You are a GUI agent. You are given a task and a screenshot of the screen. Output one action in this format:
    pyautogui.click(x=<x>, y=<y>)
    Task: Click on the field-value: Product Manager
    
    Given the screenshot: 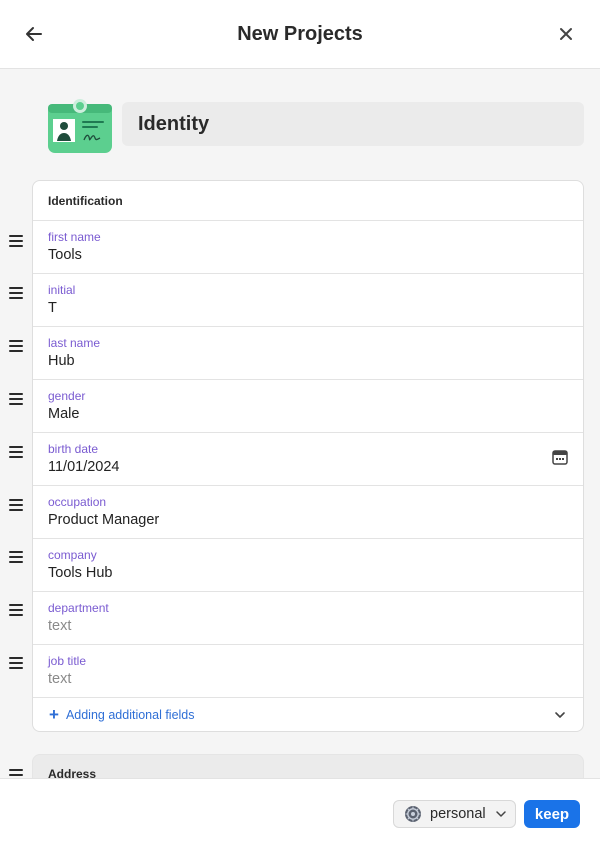 What is the action you would take?
    pyautogui.click(x=315, y=520)
    